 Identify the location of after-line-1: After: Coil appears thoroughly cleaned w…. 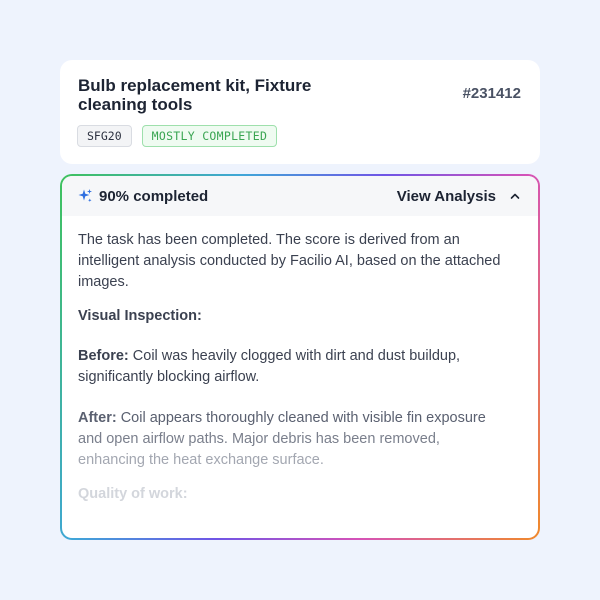
(282, 418).